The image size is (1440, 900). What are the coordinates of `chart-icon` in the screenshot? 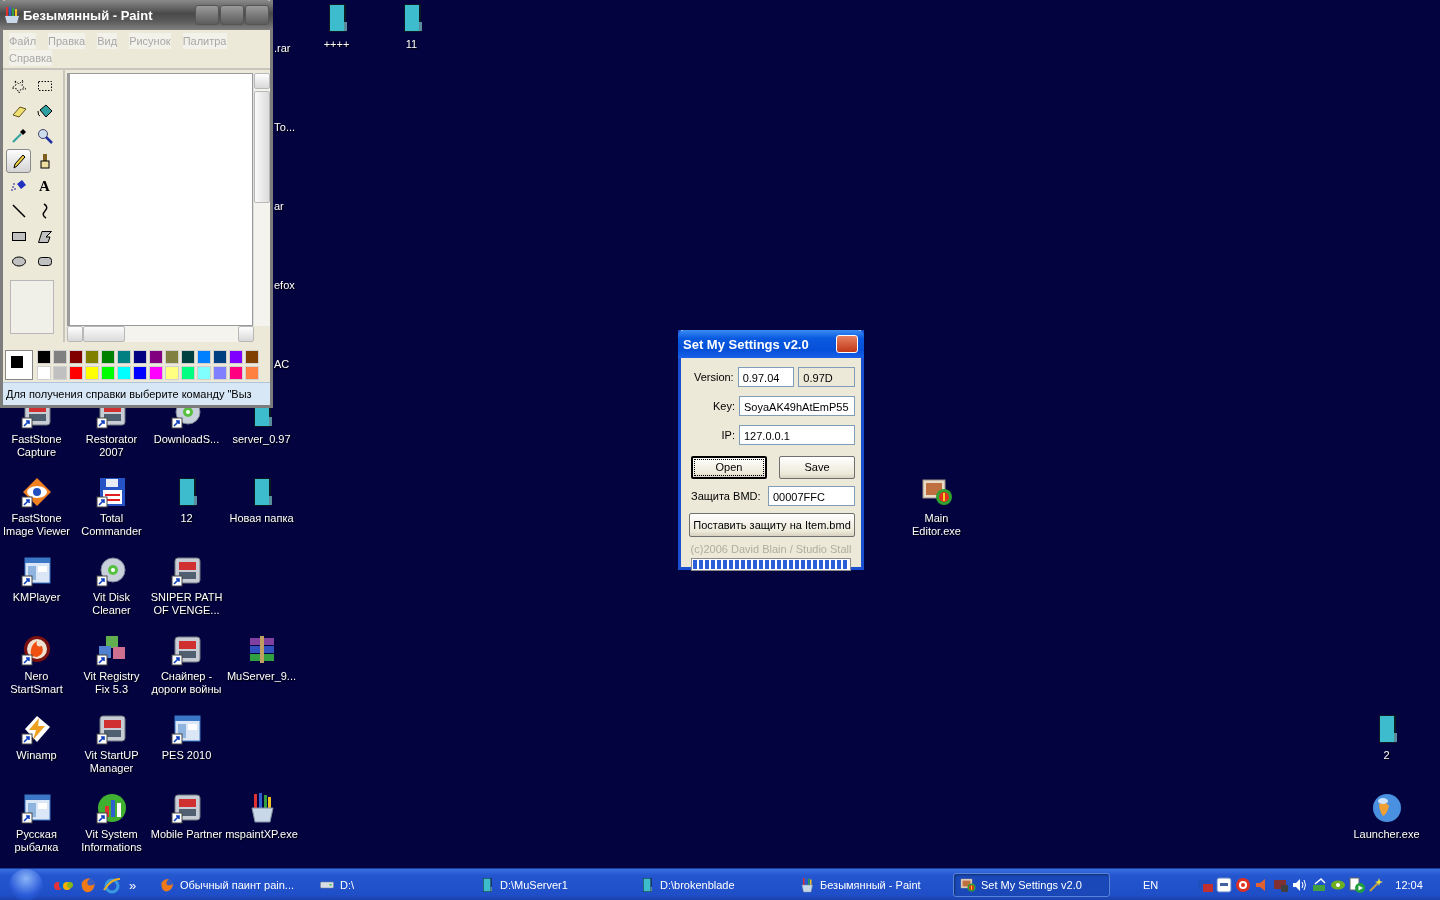 It's located at (111, 808).